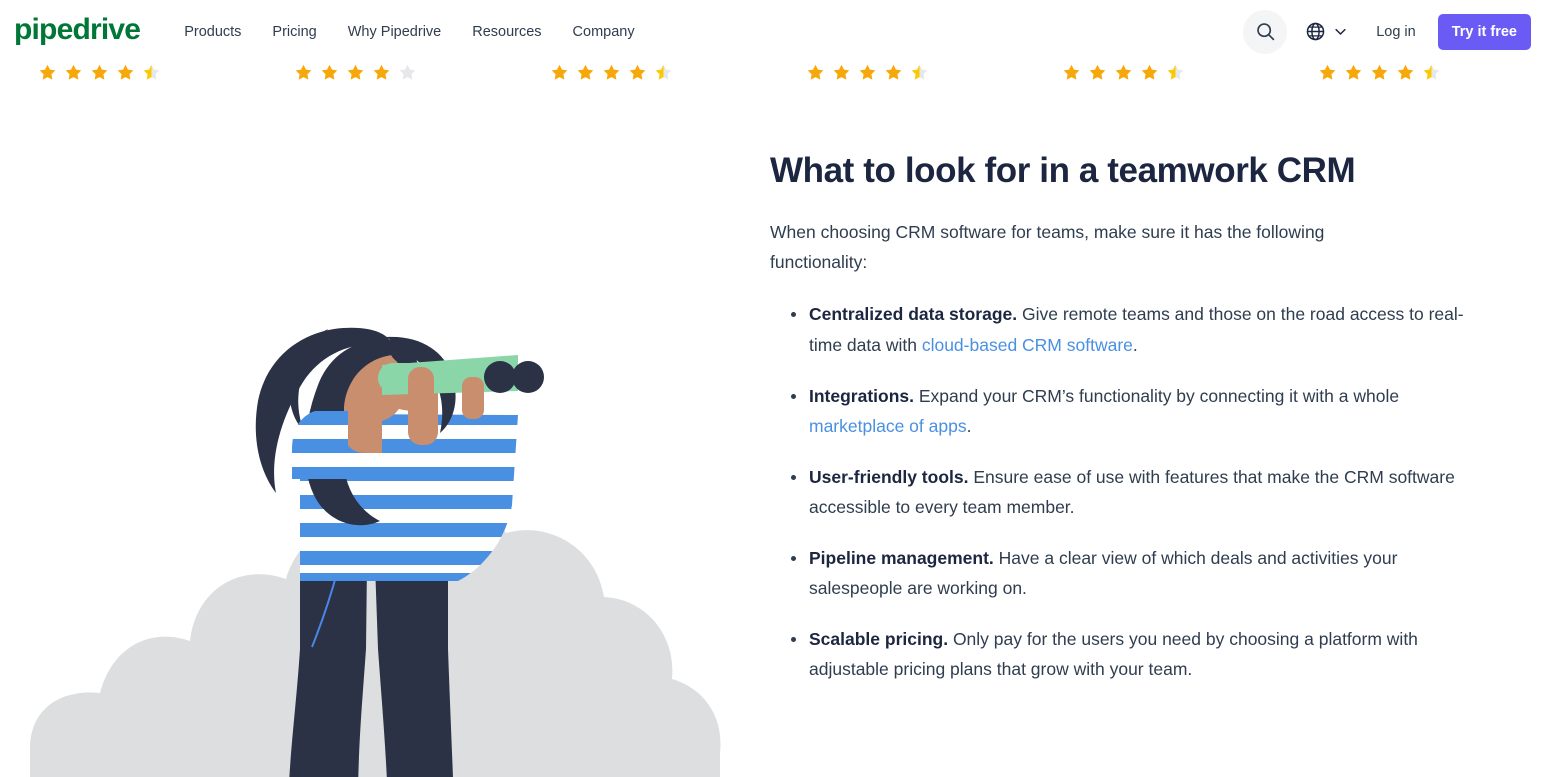 This screenshot has width=1547, height=777. Describe the element at coordinates (619, 32) in the screenshot. I see `nav-item-company: Company` at that location.